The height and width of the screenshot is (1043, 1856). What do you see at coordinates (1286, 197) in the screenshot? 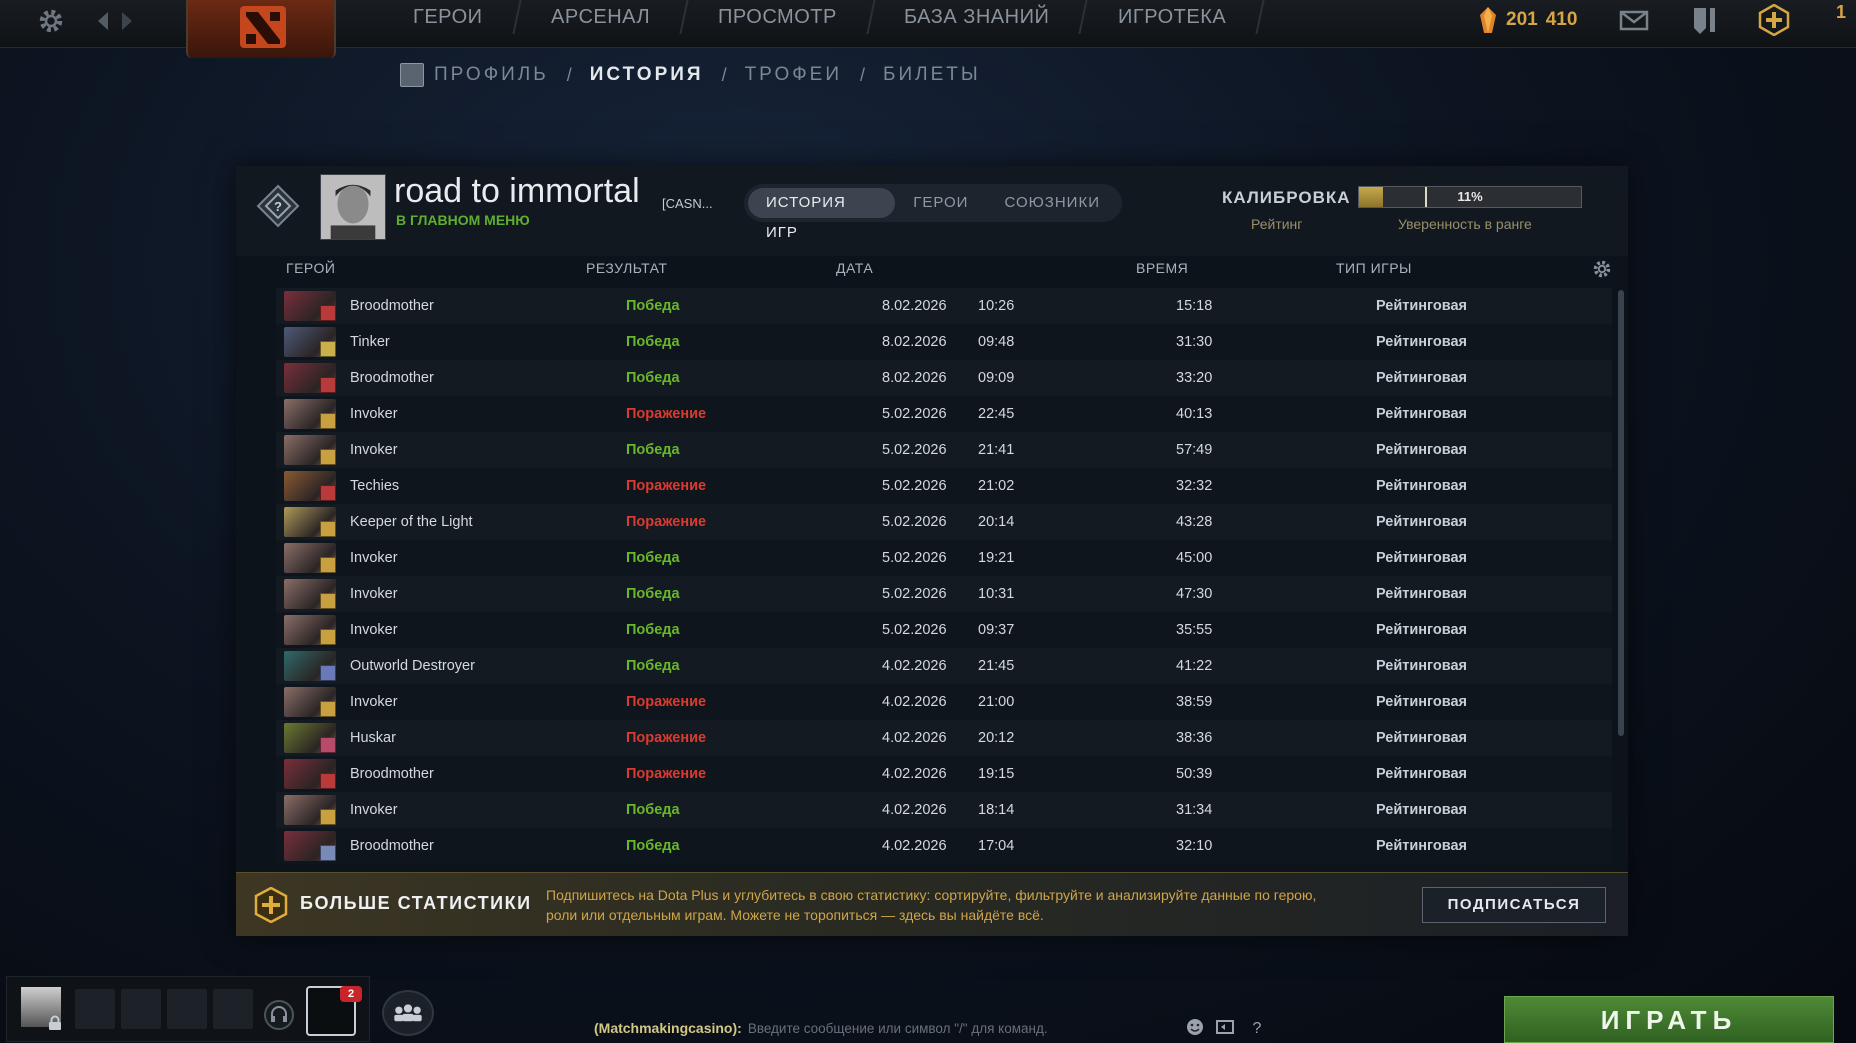
I see `calibration-label: КАЛИБРОВКА` at bounding box center [1286, 197].